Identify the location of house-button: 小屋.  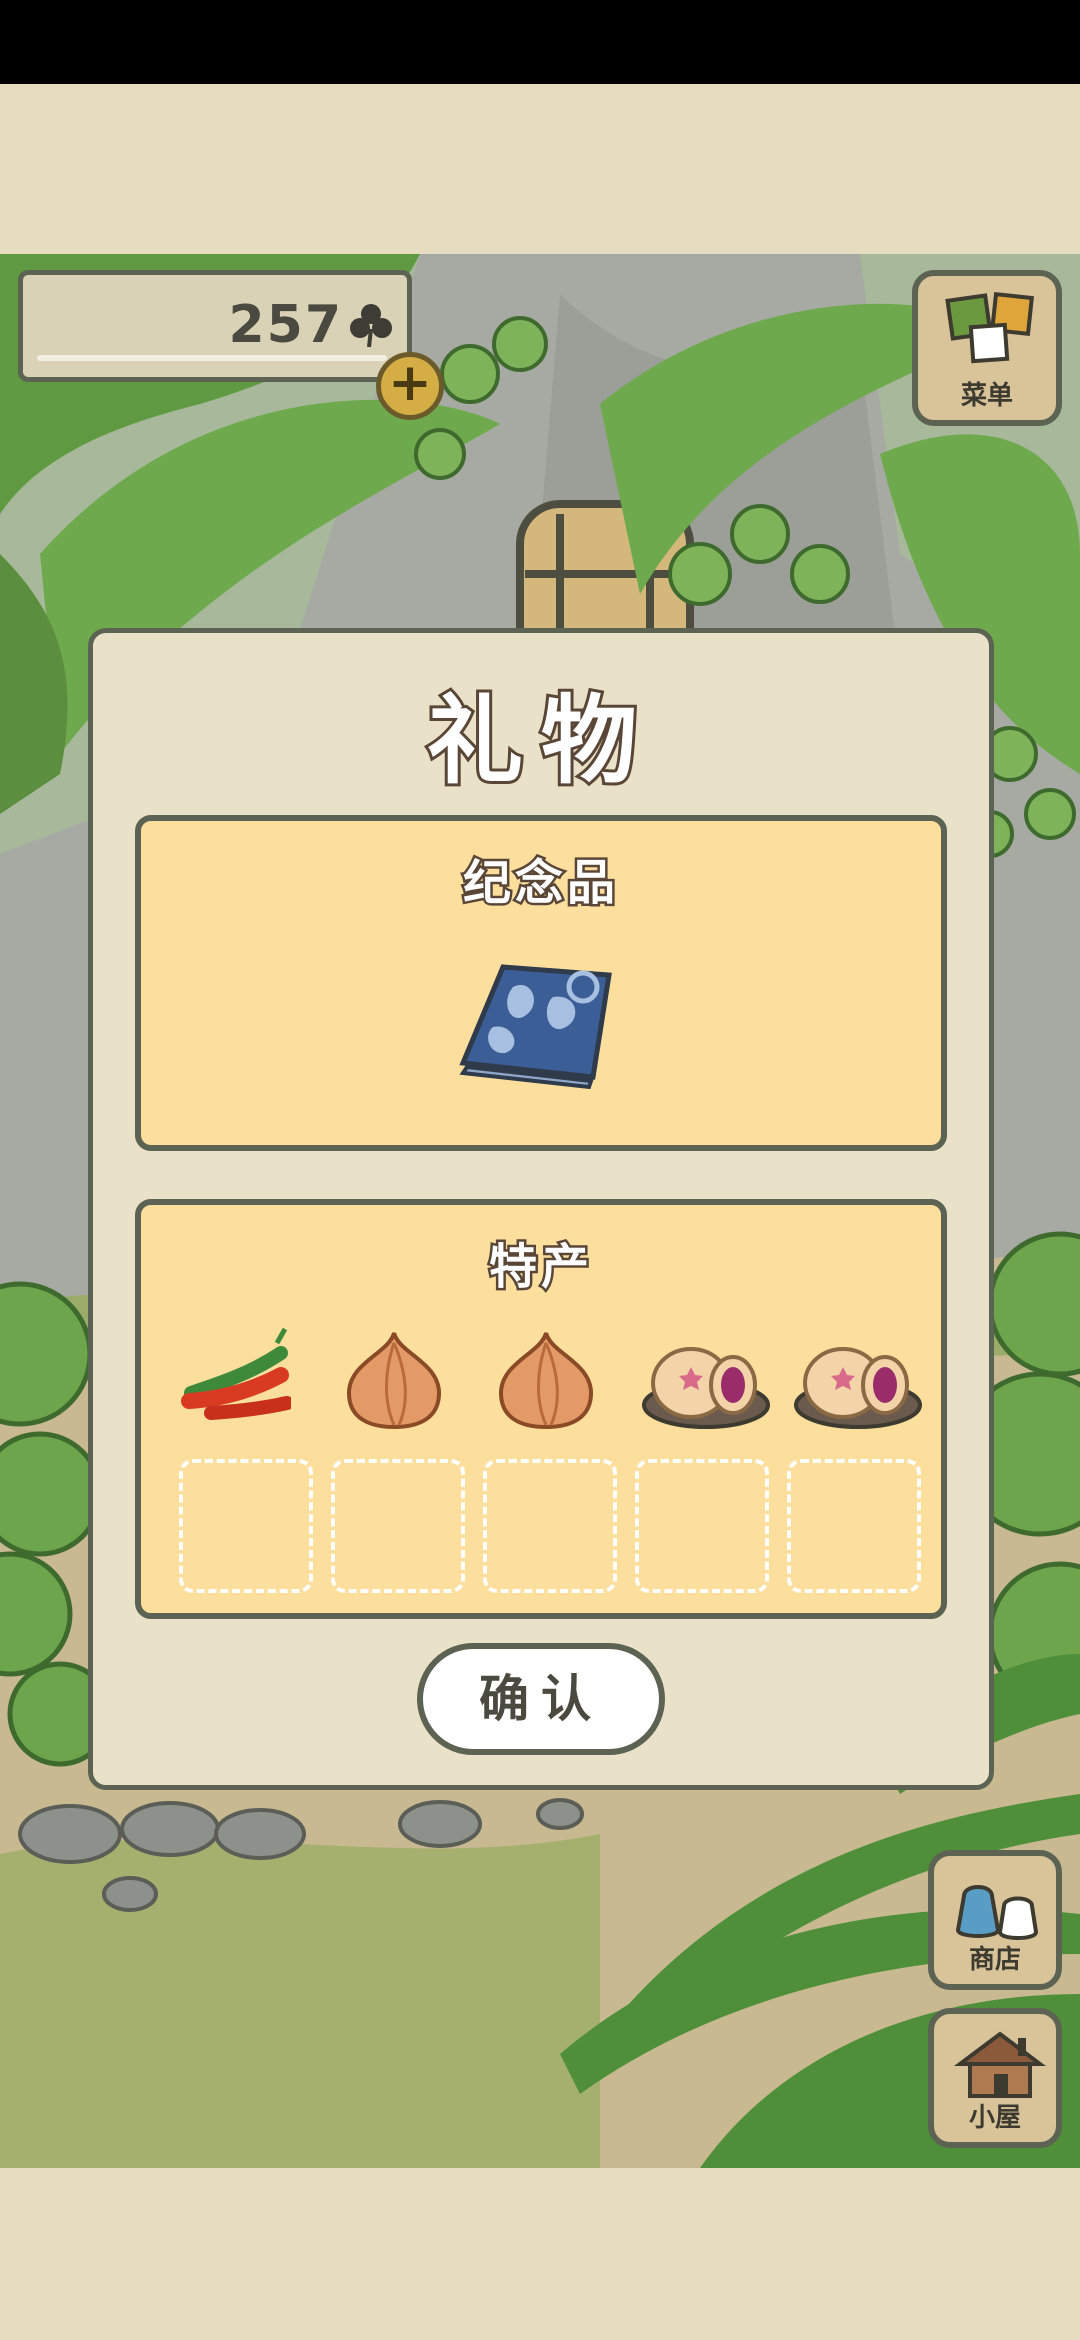
(995, 2078).